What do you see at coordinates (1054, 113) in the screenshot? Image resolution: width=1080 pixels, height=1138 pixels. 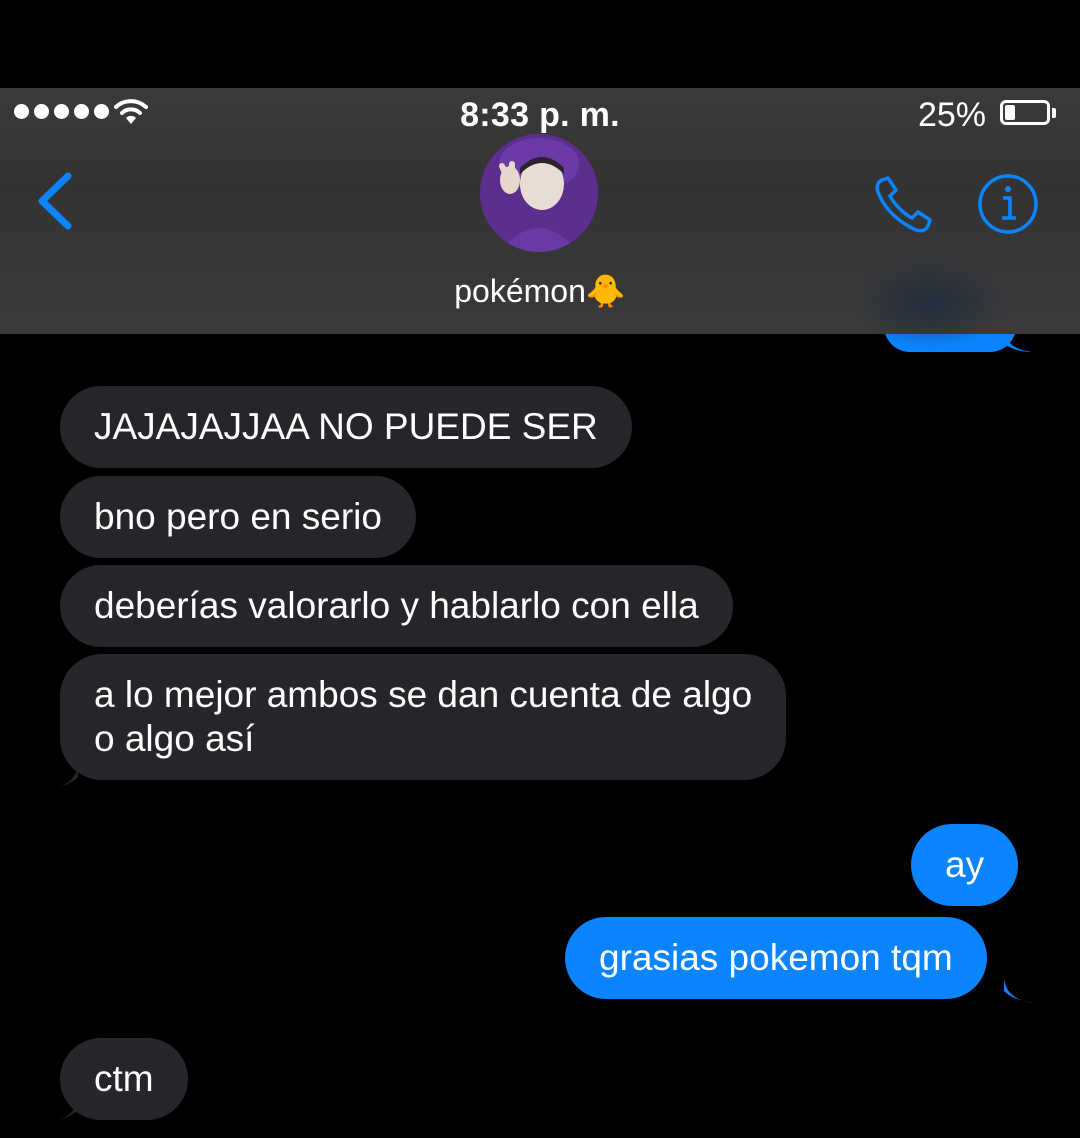 I see `battery-nub` at bounding box center [1054, 113].